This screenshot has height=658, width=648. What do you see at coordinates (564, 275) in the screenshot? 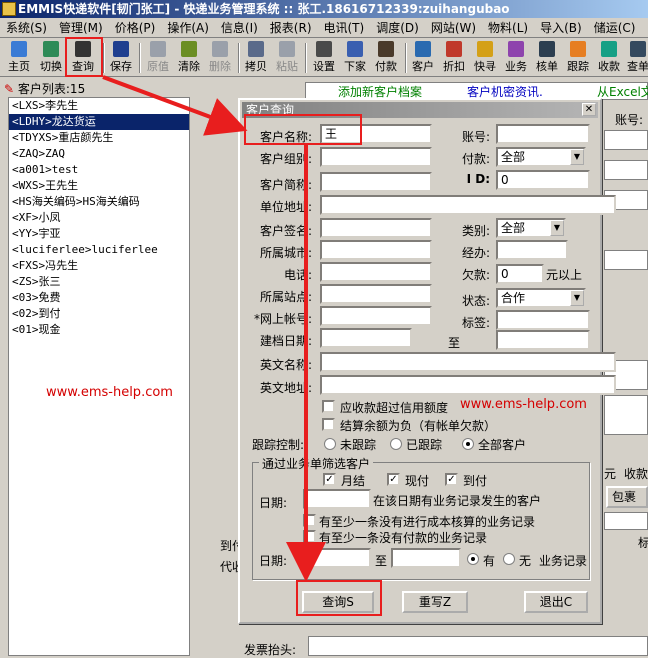
I see `owed-unit-label: 元以上` at bounding box center [564, 275].